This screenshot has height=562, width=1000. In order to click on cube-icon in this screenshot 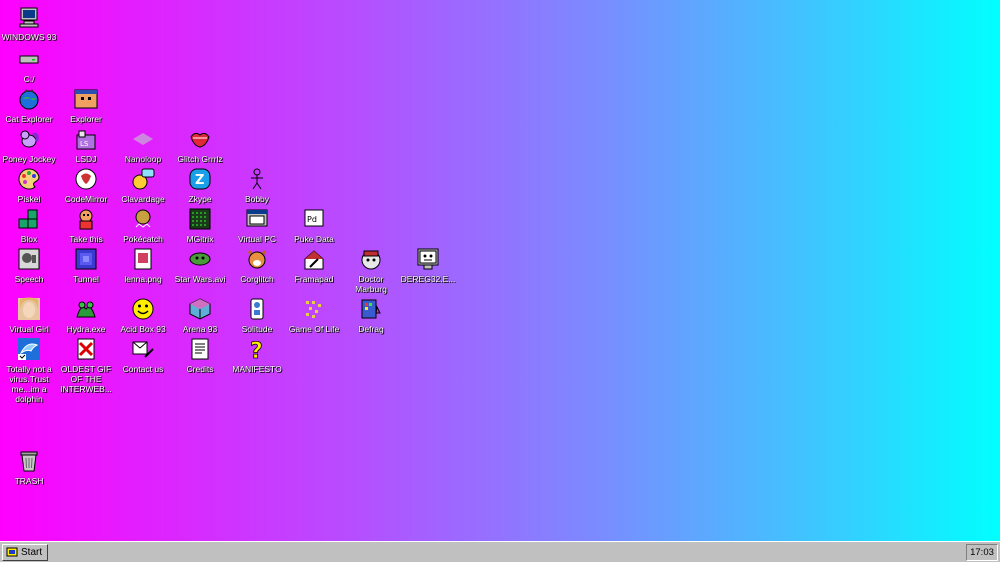, I will do `click(200, 309)`.